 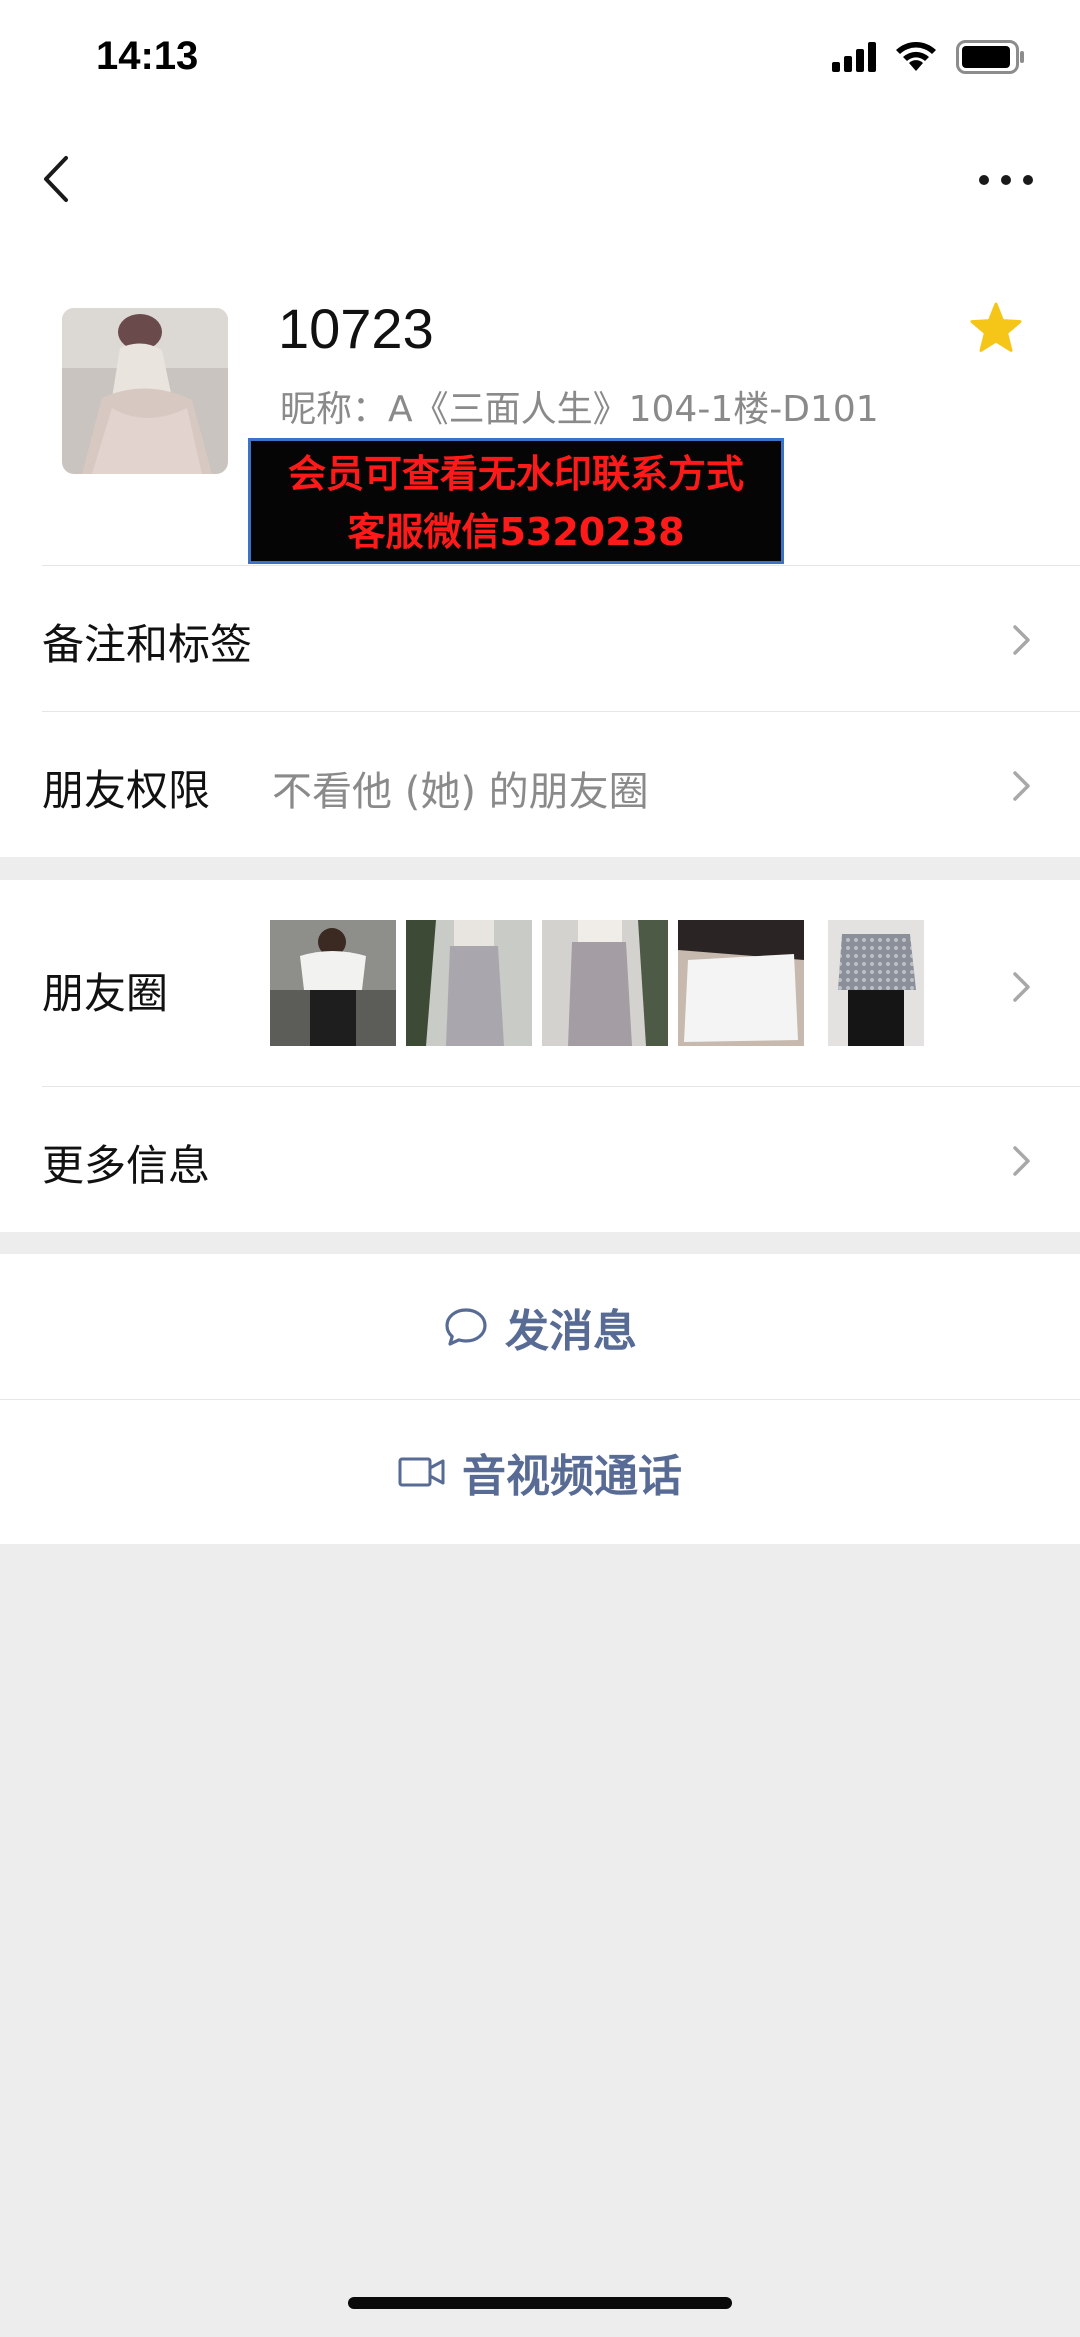 I want to click on row-friend-permission: 朋友权限 不看他 (她) 的朋友圈, so click(x=540, y=784).